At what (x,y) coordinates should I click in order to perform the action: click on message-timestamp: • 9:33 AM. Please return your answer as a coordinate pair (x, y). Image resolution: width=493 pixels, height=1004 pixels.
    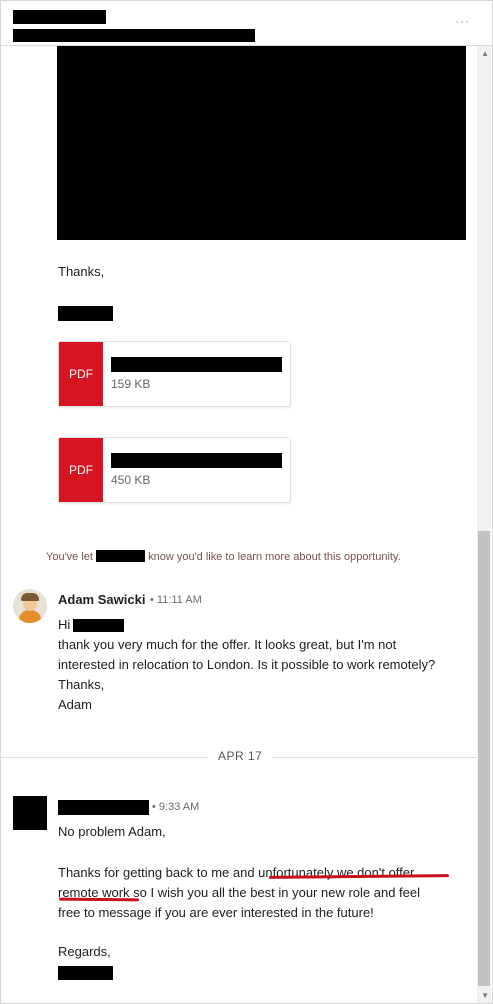
    Looking at the image, I should click on (176, 807).